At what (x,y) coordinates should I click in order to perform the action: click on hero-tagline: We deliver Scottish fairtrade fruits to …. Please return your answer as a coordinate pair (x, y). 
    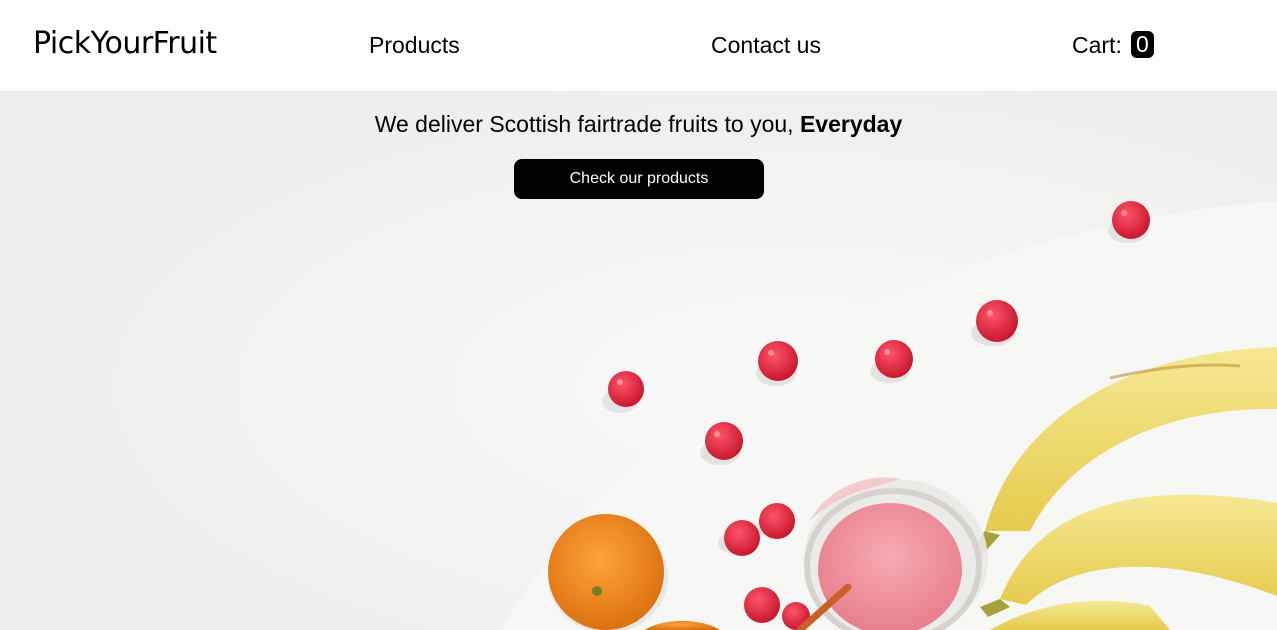
    Looking at the image, I should click on (638, 124).